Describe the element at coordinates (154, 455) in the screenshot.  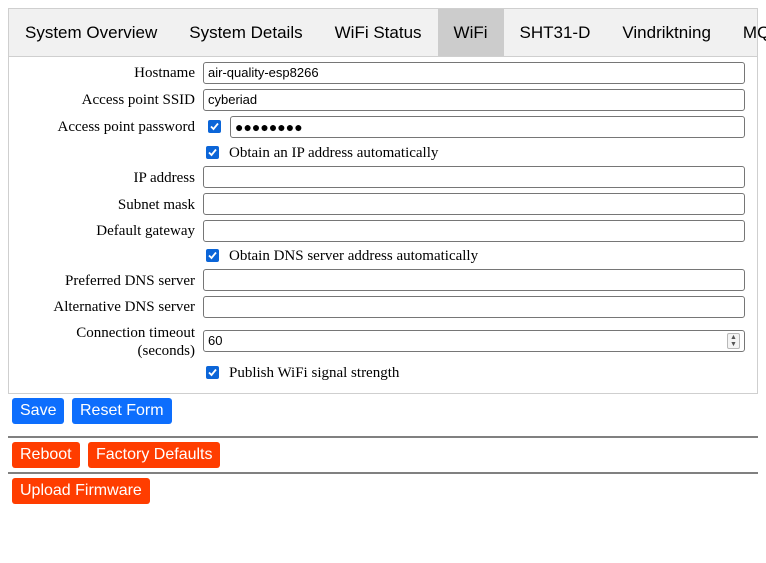
I see `factory-defaults-button: Factory Defaults` at that location.